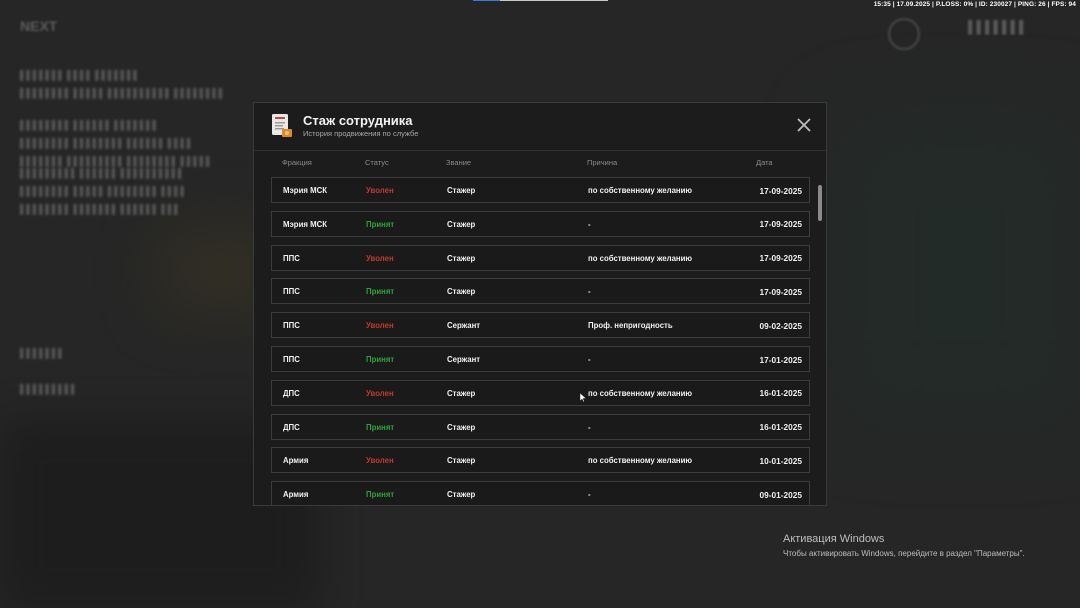 The height and width of the screenshot is (608, 1080). Describe the element at coordinates (804, 125) in the screenshot. I see `close-icon` at that location.